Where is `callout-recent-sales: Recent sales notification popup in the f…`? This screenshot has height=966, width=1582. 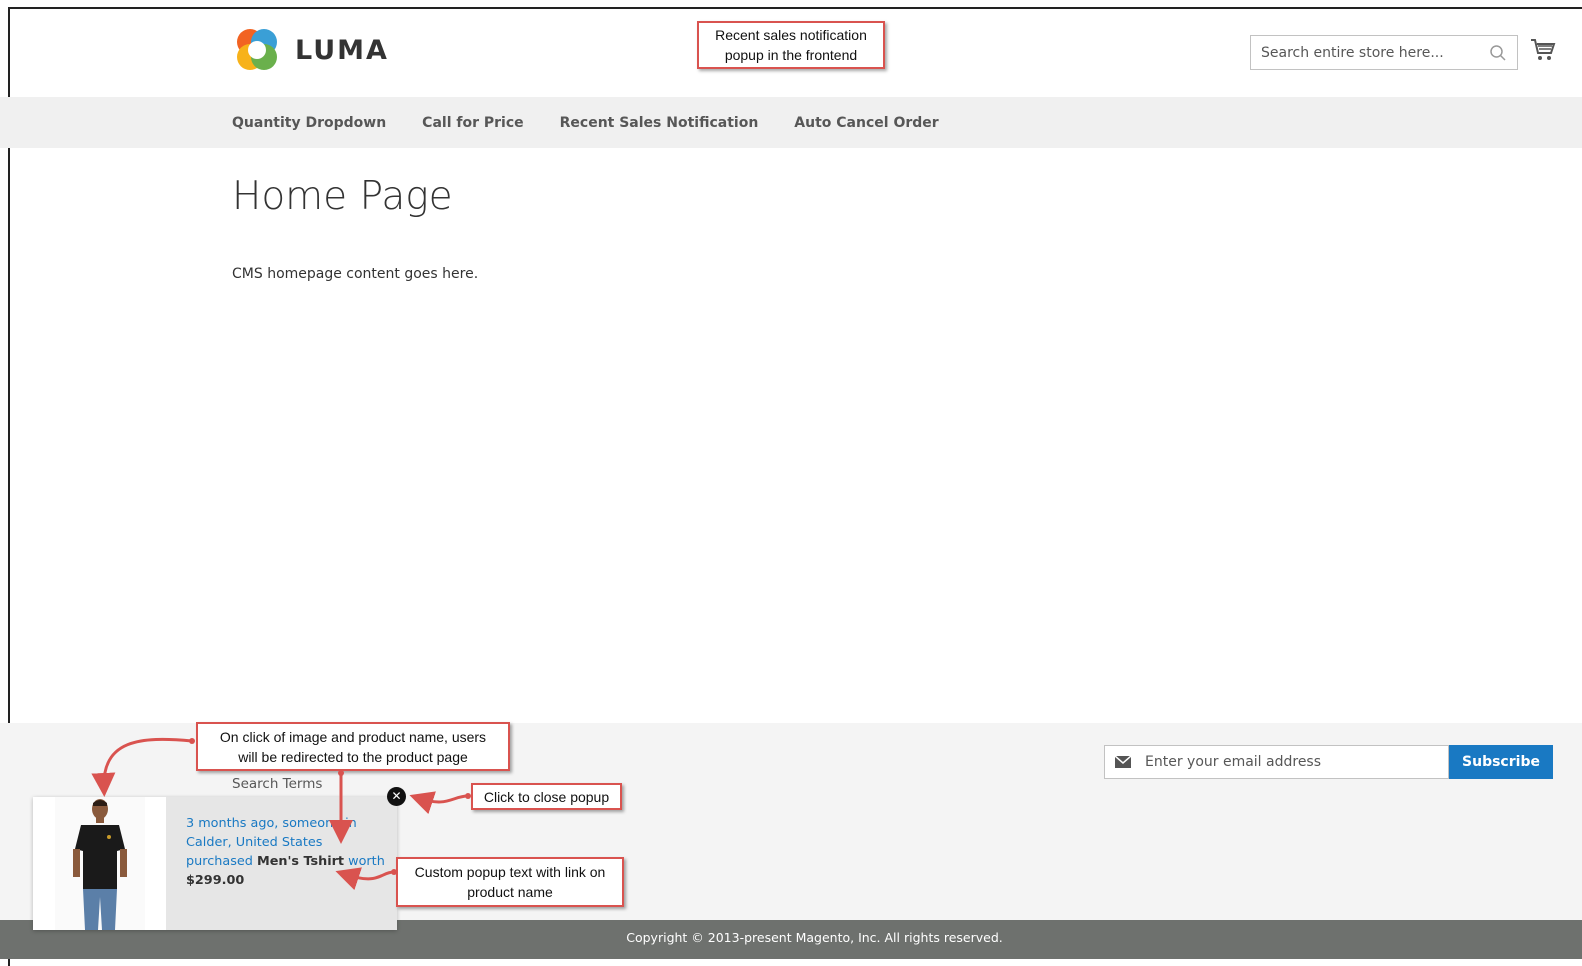
callout-recent-sales: Recent sales notification popup in the f… is located at coordinates (791, 45).